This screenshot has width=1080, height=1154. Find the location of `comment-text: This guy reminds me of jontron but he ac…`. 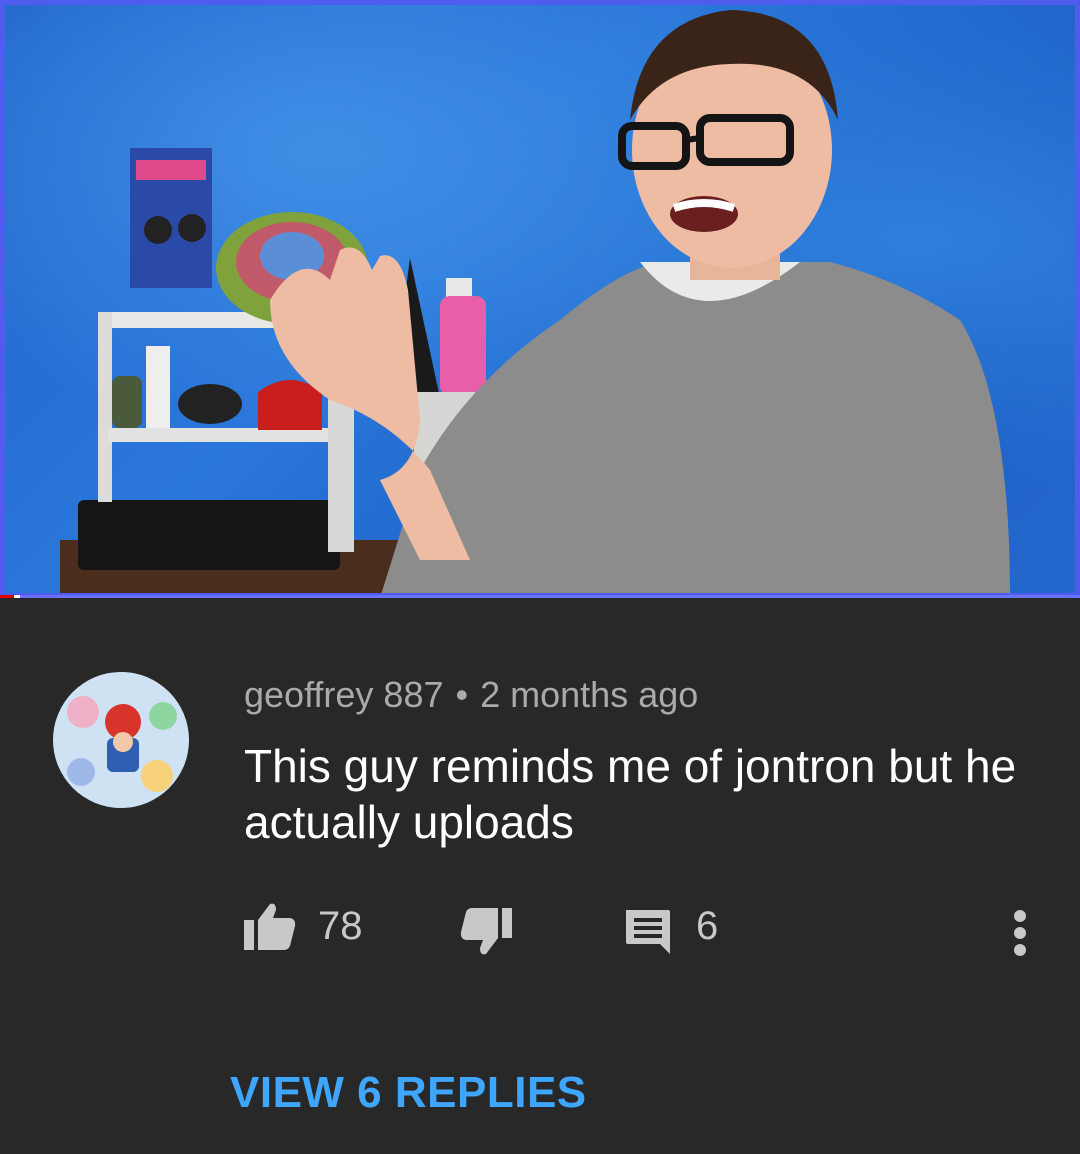

comment-text: This guy reminds me of jontron but he ac… is located at coordinates (630, 794).